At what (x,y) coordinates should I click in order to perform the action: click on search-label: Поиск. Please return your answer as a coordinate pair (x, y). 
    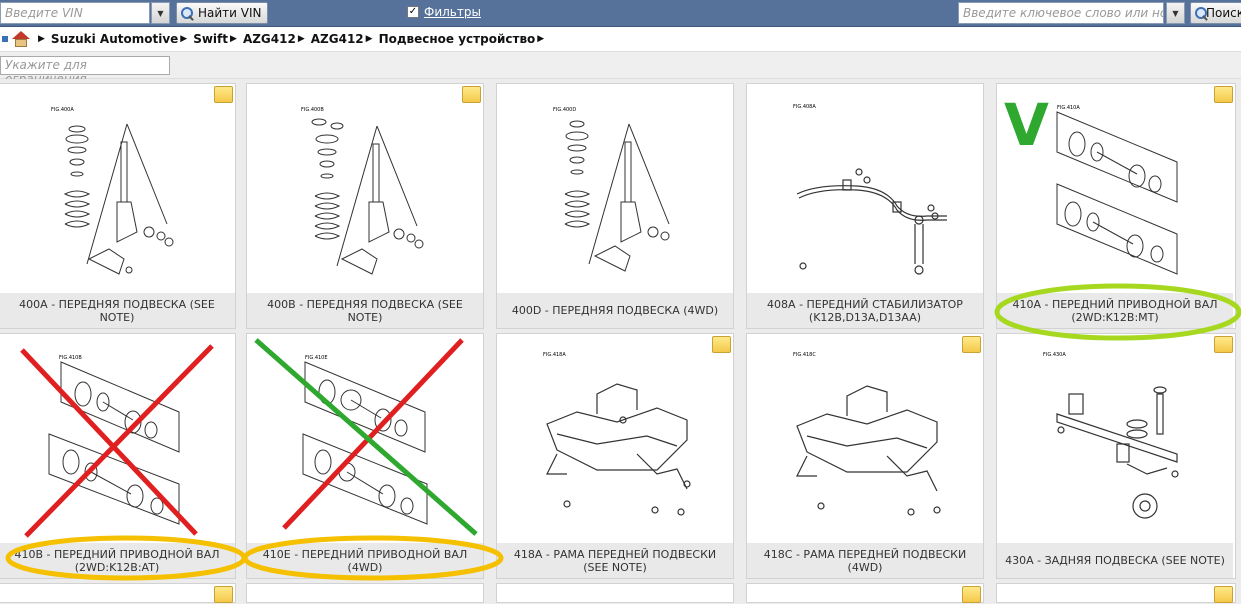
    Looking at the image, I should click on (1223, 13).